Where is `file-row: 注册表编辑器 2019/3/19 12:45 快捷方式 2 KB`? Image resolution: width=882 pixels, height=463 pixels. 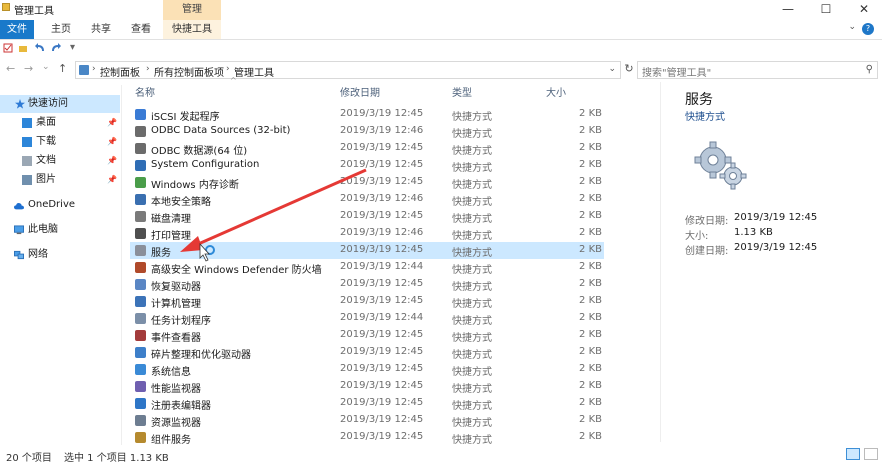 file-row: 注册表编辑器 2019/3/19 12:45 快捷方式 2 KB is located at coordinates (367, 403).